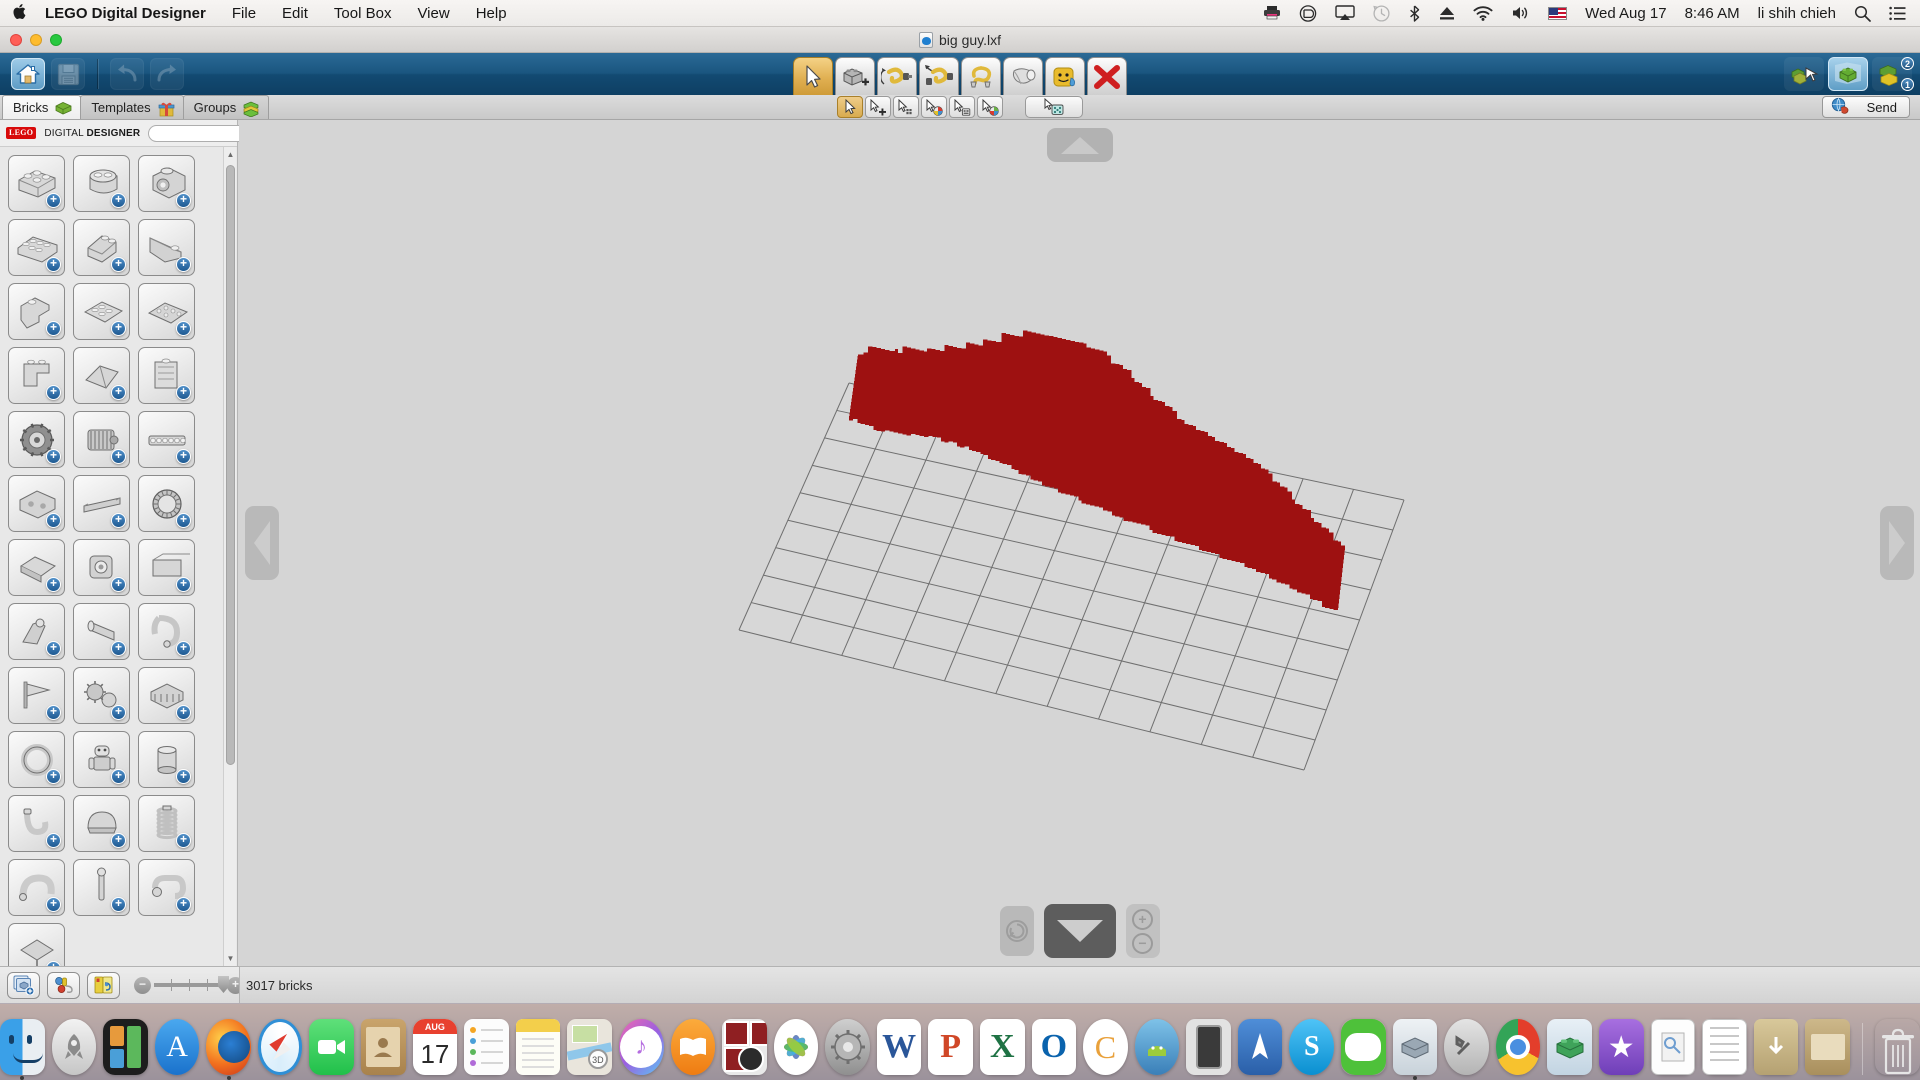  What do you see at coordinates (125, 13) in the screenshot?
I see `menubar-app-name: LEGO Digital Designer` at bounding box center [125, 13].